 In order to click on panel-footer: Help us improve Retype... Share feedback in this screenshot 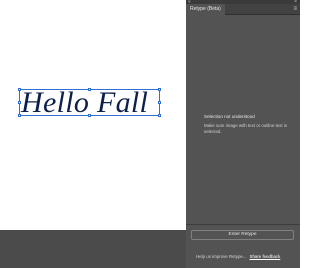, I will do `click(246, 257)`.